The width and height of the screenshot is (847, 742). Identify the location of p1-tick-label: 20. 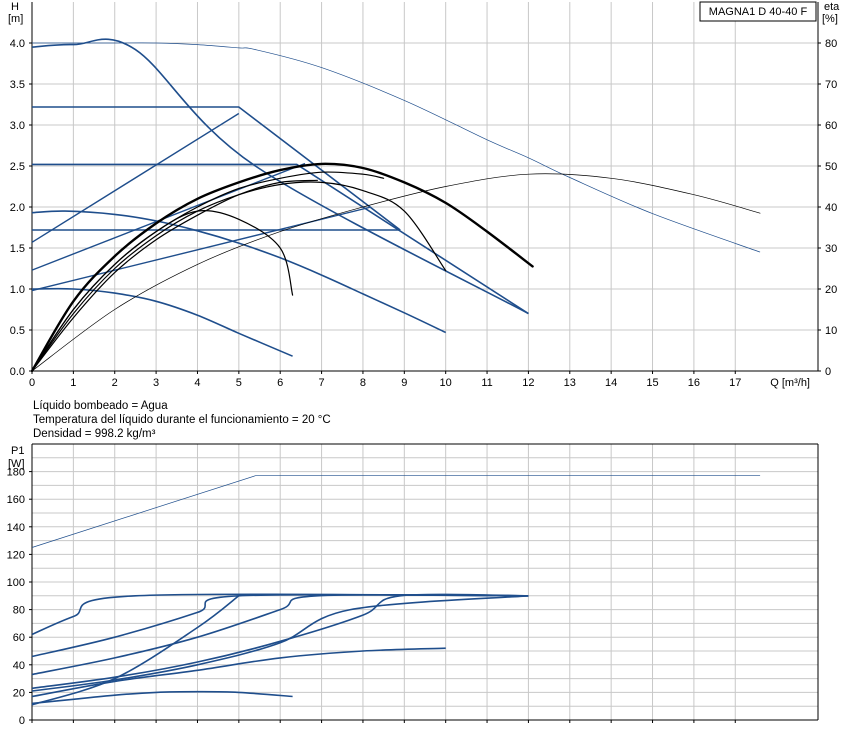
(19, 693).